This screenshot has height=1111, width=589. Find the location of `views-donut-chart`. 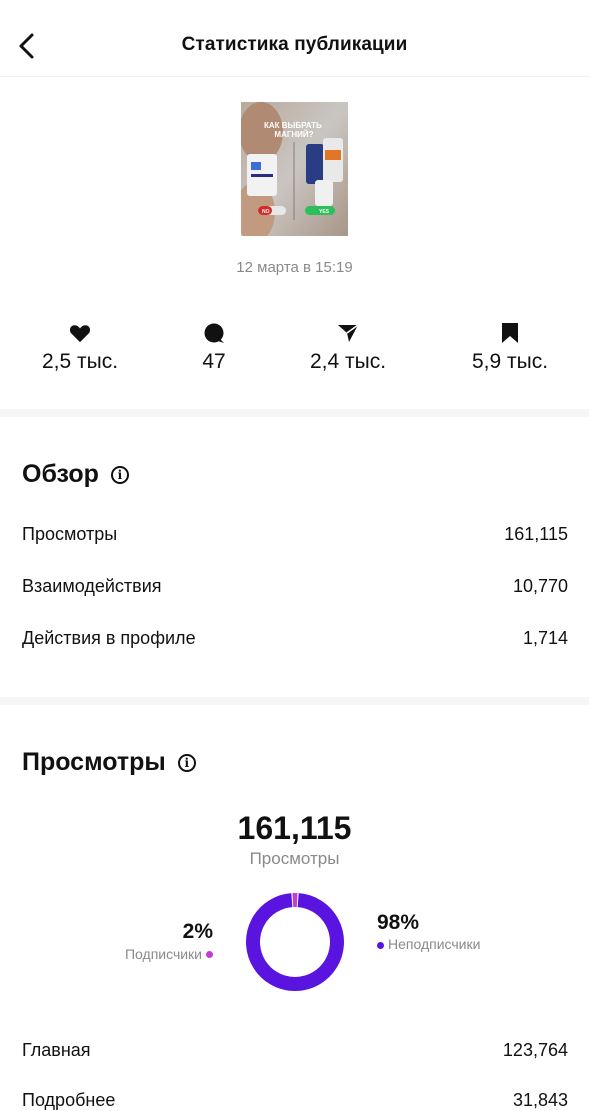

views-donut-chart is located at coordinates (295, 942).